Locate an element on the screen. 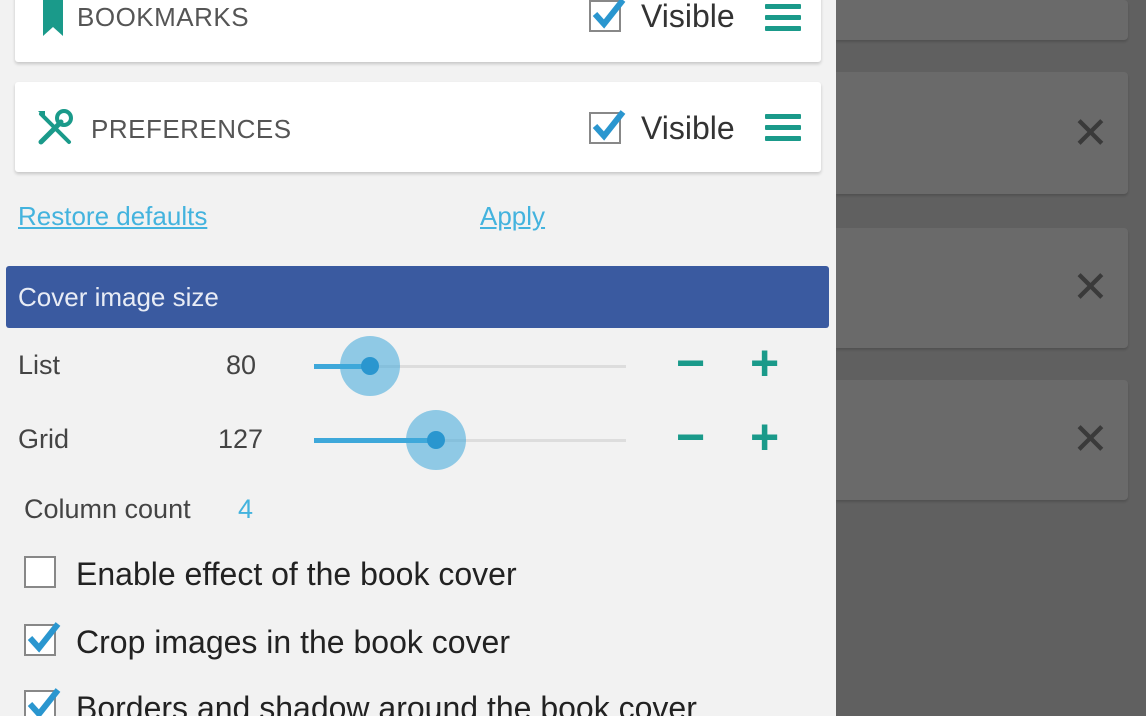 The width and height of the screenshot is (1146, 716). grid-size-slider is located at coordinates (470, 440).